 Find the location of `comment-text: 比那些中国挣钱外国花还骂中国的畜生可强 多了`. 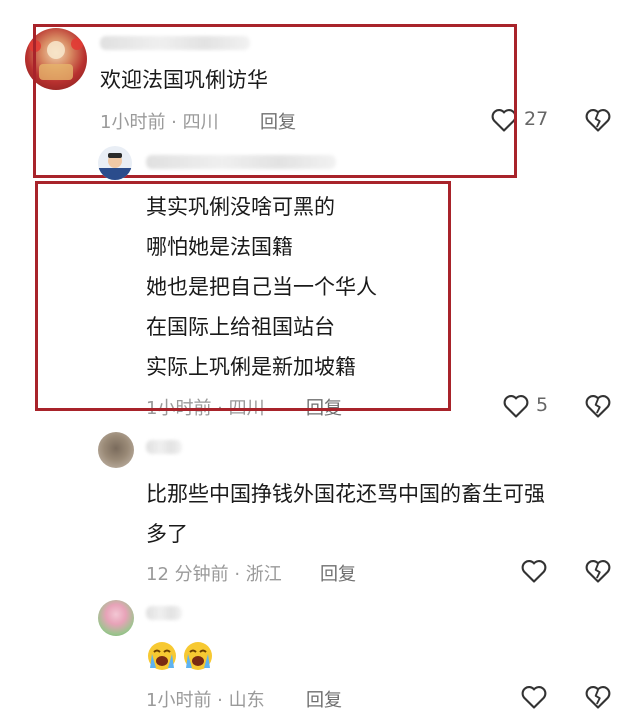

comment-text: 比那些中国挣钱外国花还骂中国的畜生可强 多了 is located at coordinates (345, 514).